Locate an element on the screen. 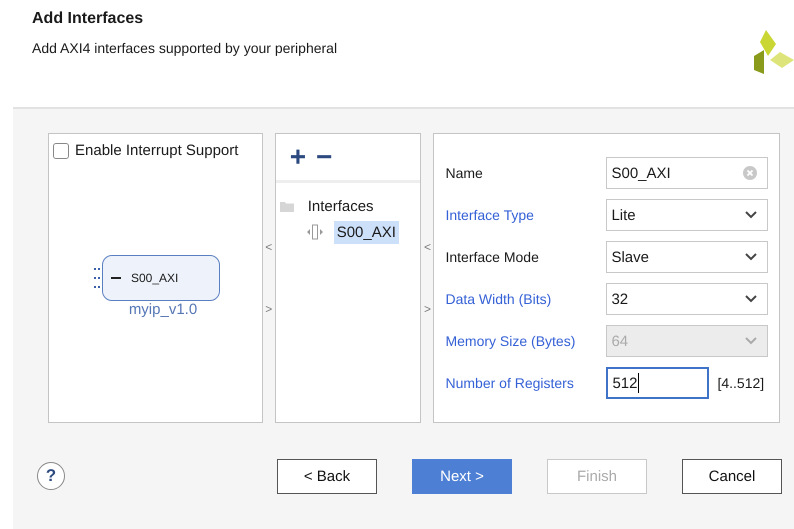  tree-item: S00_AXI is located at coordinates (366, 232).